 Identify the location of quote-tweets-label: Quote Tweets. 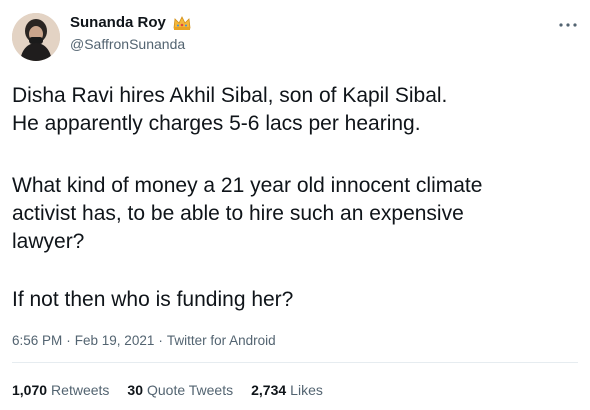
(190, 390).